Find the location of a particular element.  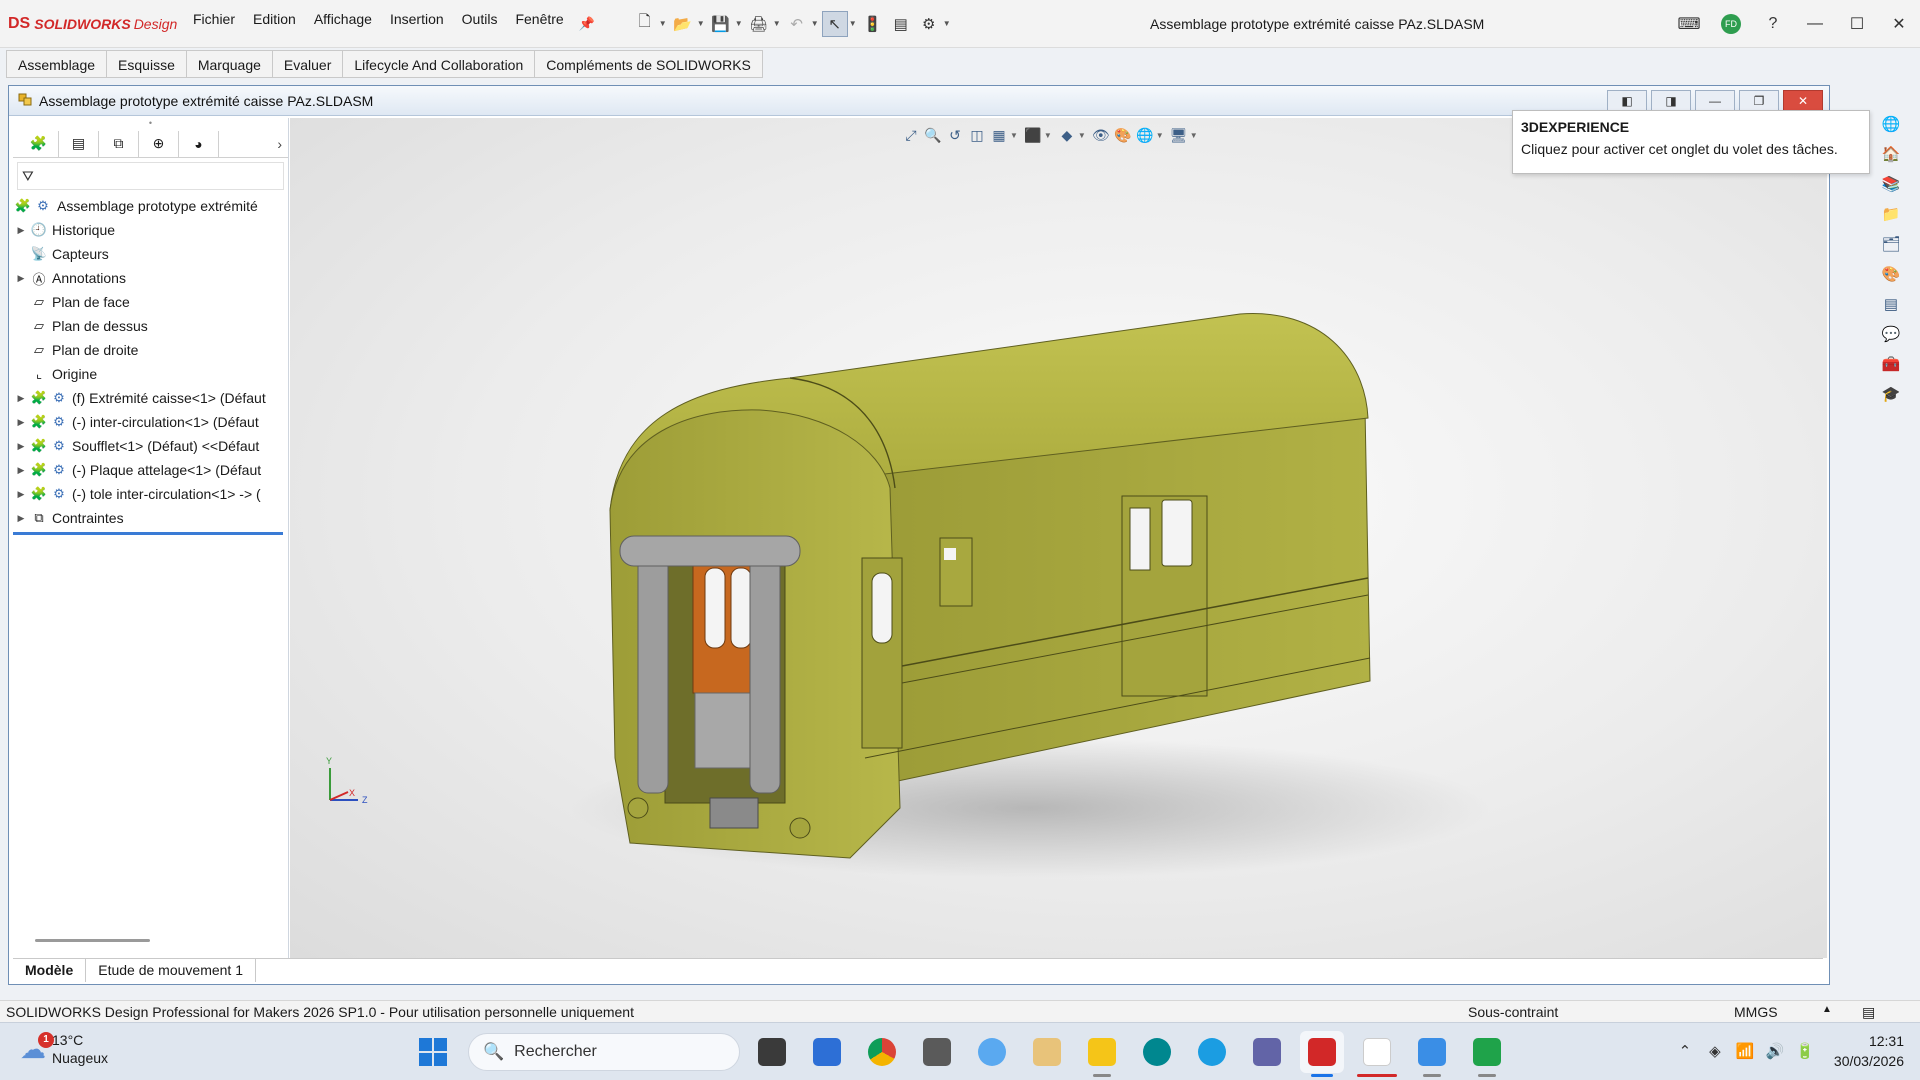

menu-outils: Outils is located at coordinates (480, 24).